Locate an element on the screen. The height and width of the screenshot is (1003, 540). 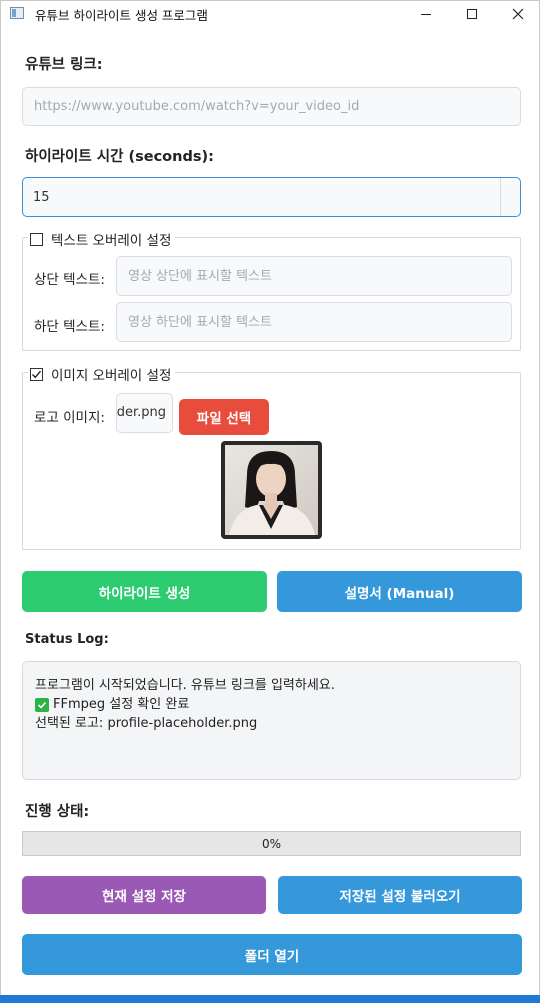
logo-path-field: profile-placeholder.png is located at coordinates (144, 413).